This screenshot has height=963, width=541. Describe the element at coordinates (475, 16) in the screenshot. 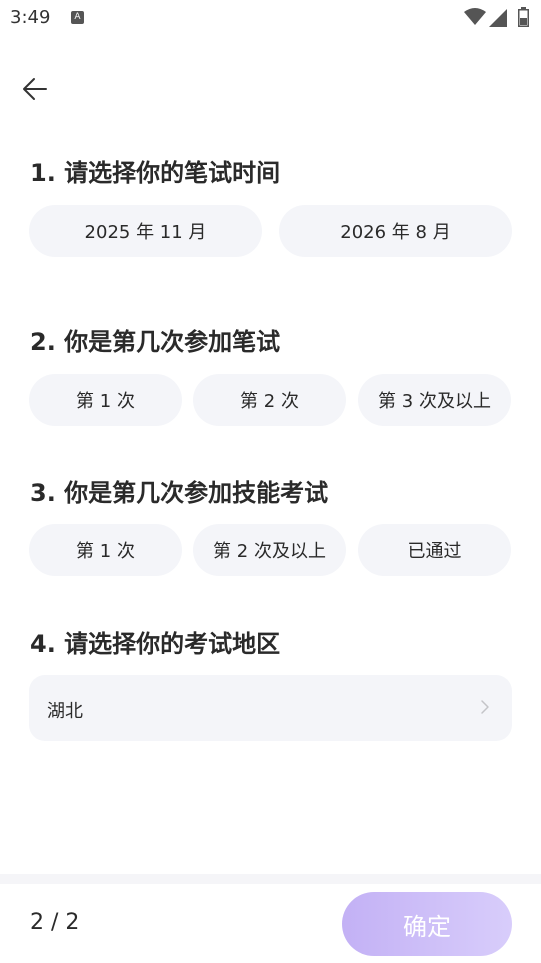

I see `wifi-icon` at that location.